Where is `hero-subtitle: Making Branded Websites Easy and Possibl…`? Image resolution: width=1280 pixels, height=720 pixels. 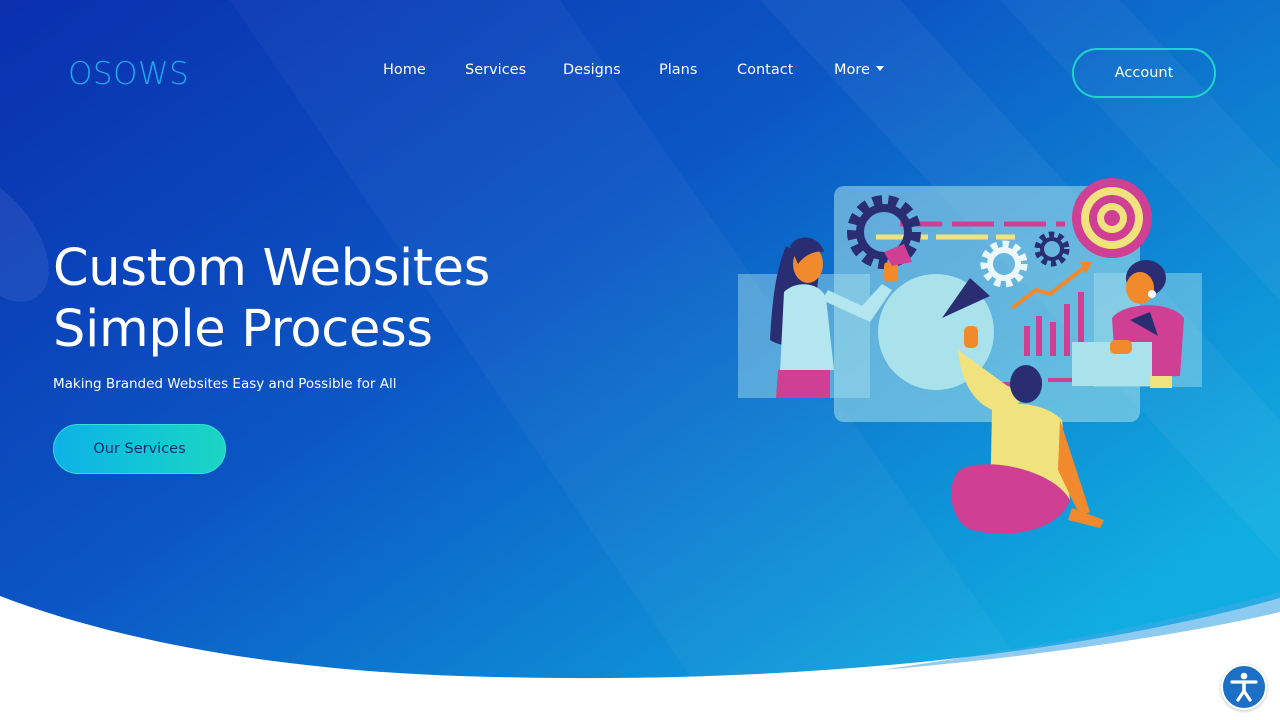 hero-subtitle: Making Branded Websites Easy and Possibl… is located at coordinates (225, 384).